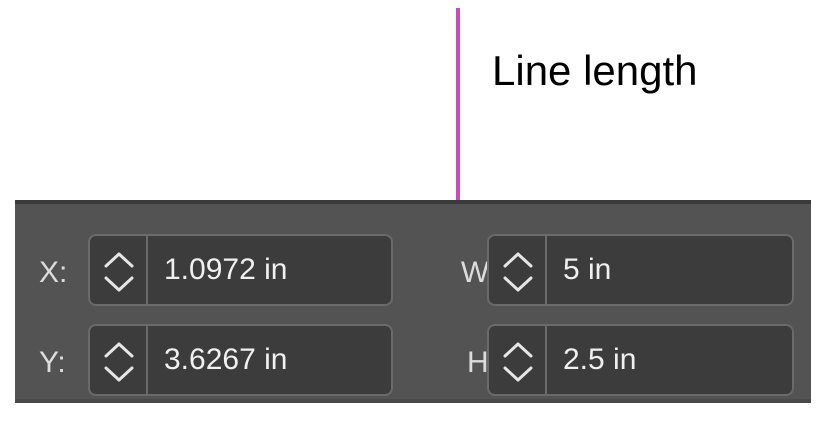 This screenshot has width=825, height=422. I want to click on x-stepper, so click(119, 270).